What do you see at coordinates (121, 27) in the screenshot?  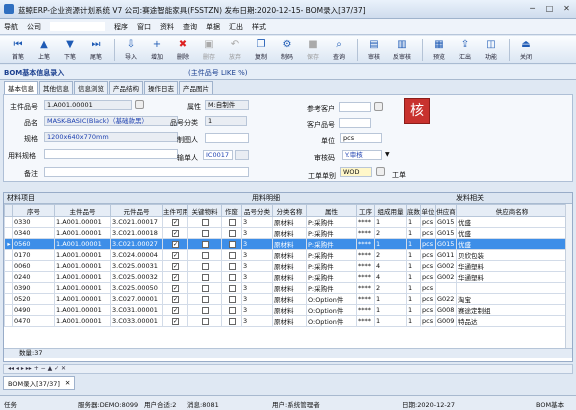 I see `menu-program: 程序` at bounding box center [121, 27].